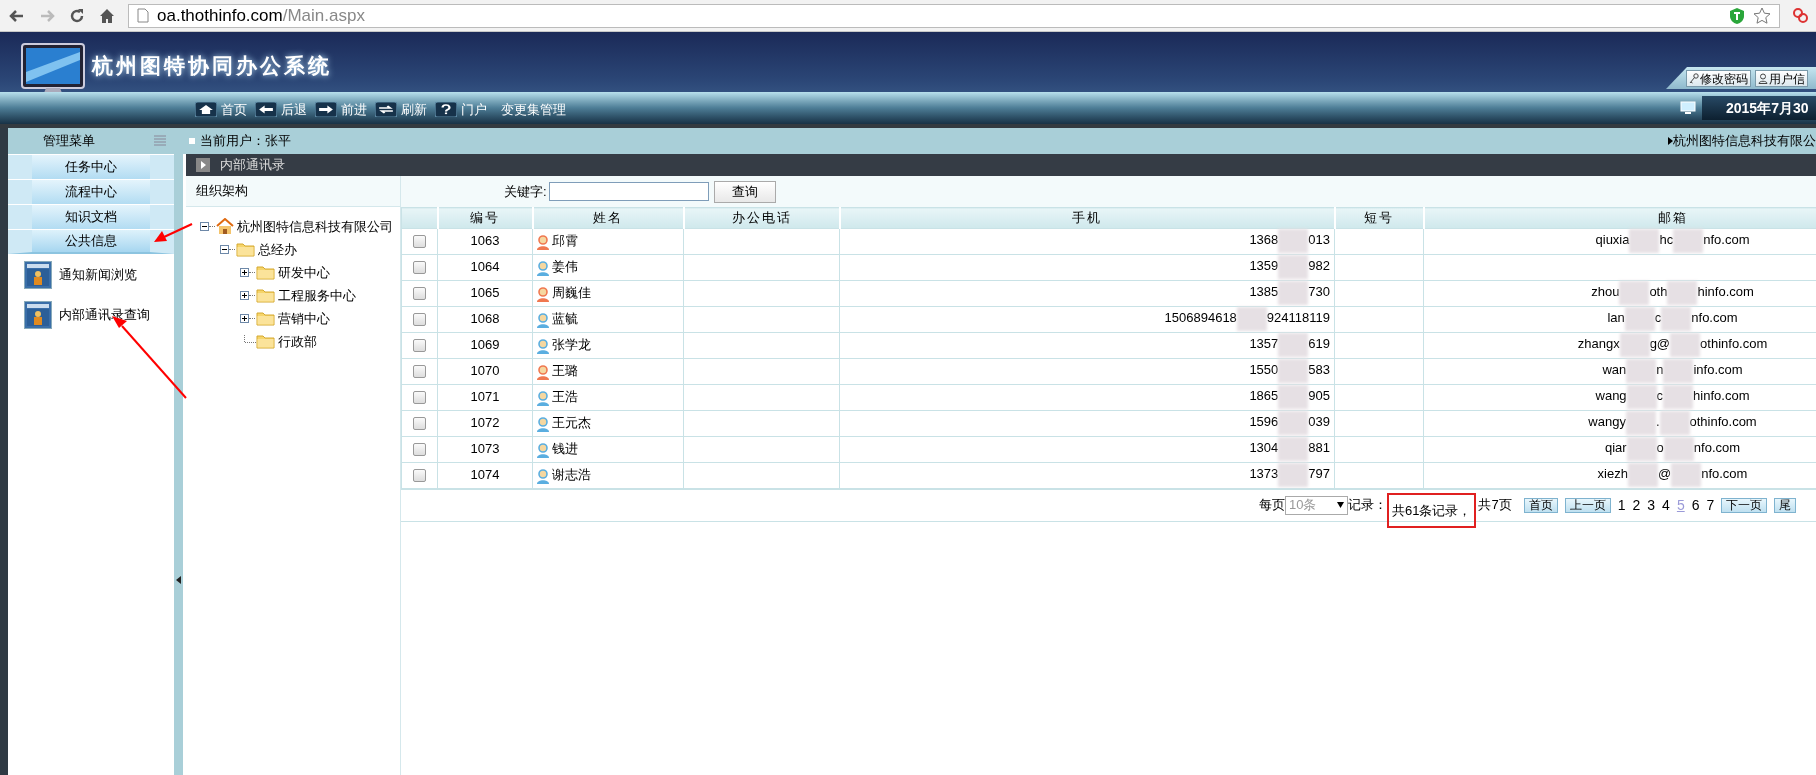  Describe the element at coordinates (304, 272) in the screenshot. I see `tree-node: 研发中心` at that location.